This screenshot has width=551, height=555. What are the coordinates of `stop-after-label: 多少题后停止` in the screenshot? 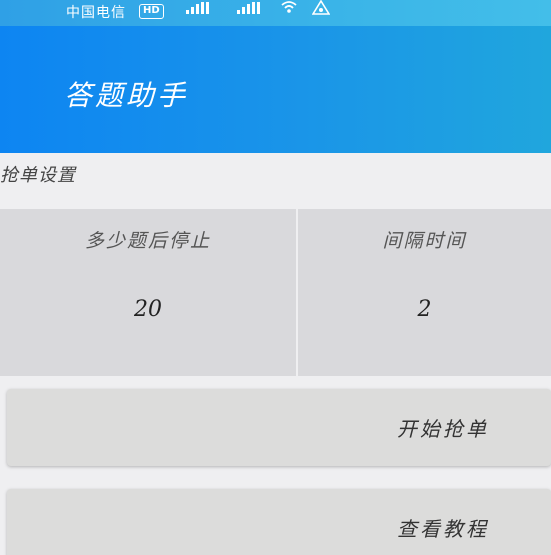 It's located at (147, 241).